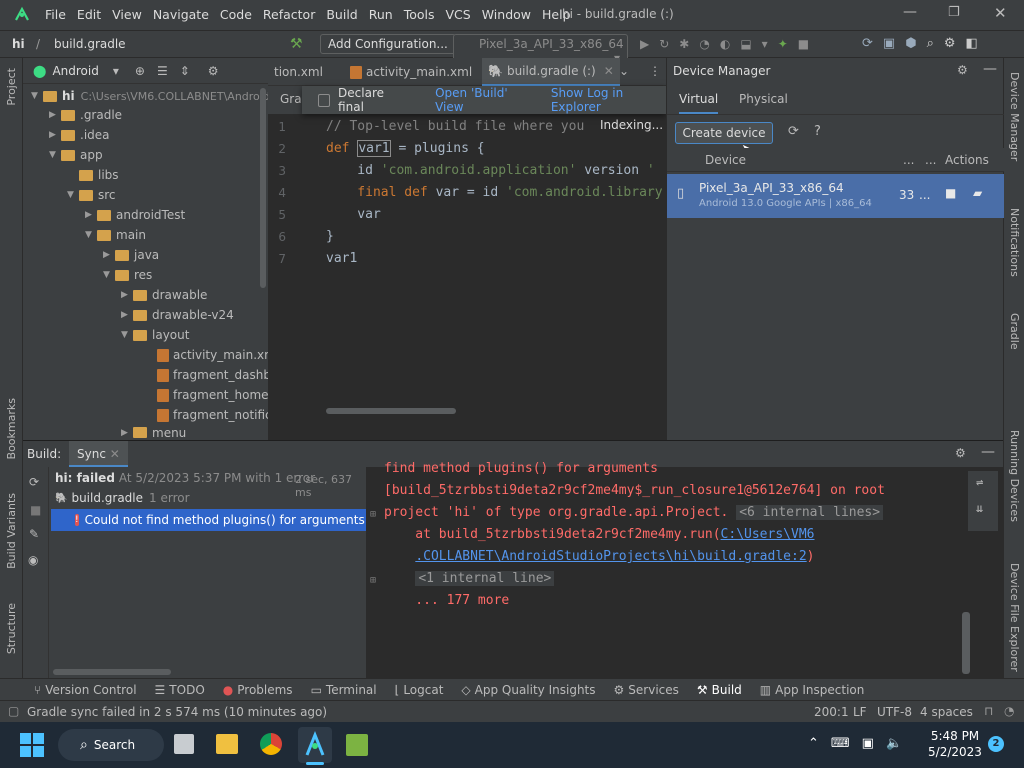  I want to click on pin-icon: ✎, so click(34, 534).